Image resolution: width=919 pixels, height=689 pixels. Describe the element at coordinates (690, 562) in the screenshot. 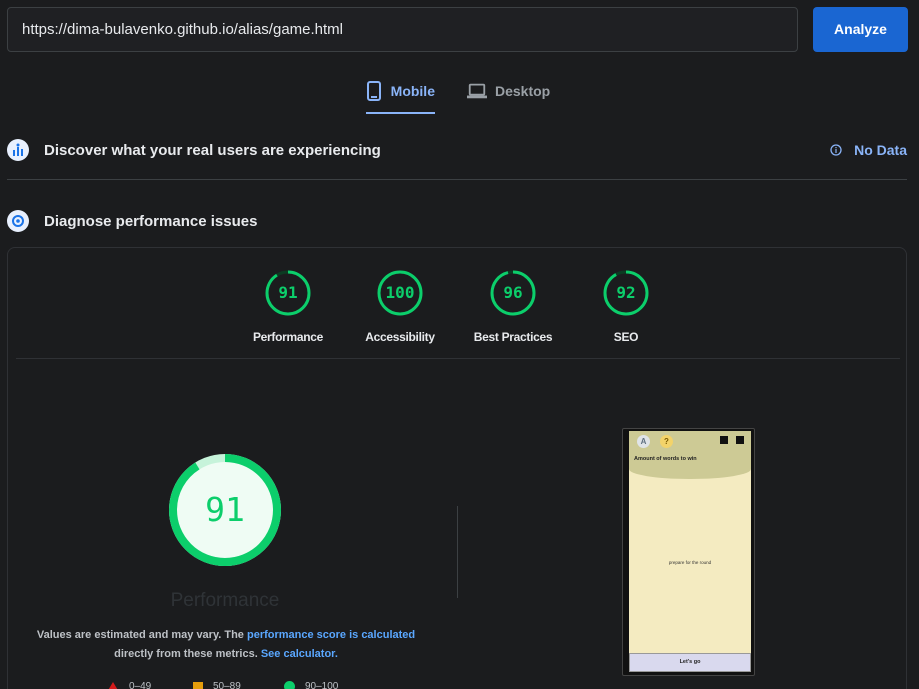

I see `screenshot-center-text: prepare for the round` at that location.